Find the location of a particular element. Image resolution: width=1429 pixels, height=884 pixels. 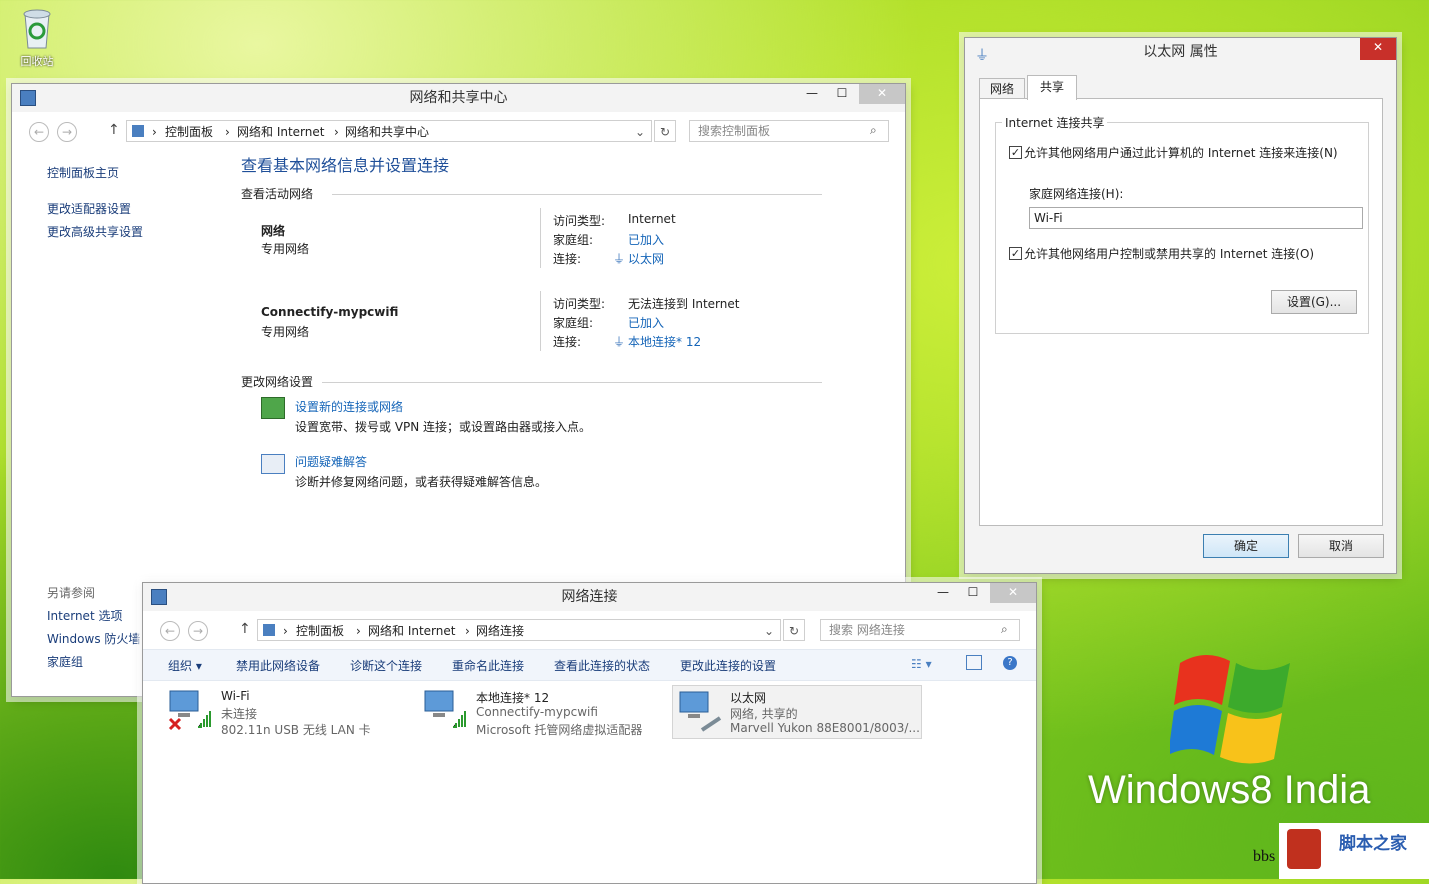

disable-device-button: 禁用此网络设备 is located at coordinates (278, 665).